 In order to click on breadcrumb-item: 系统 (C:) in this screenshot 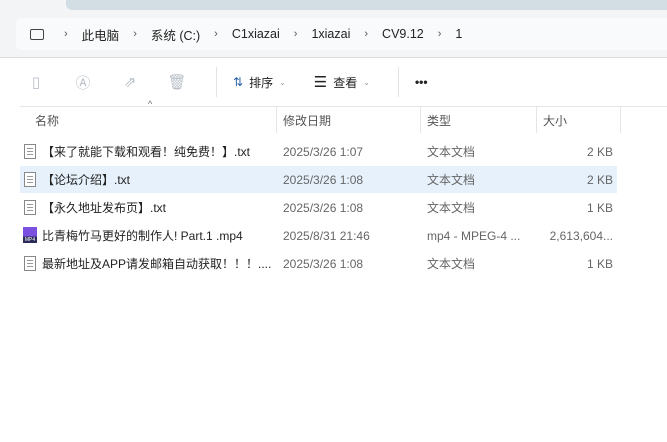, I will do `click(175, 34)`.